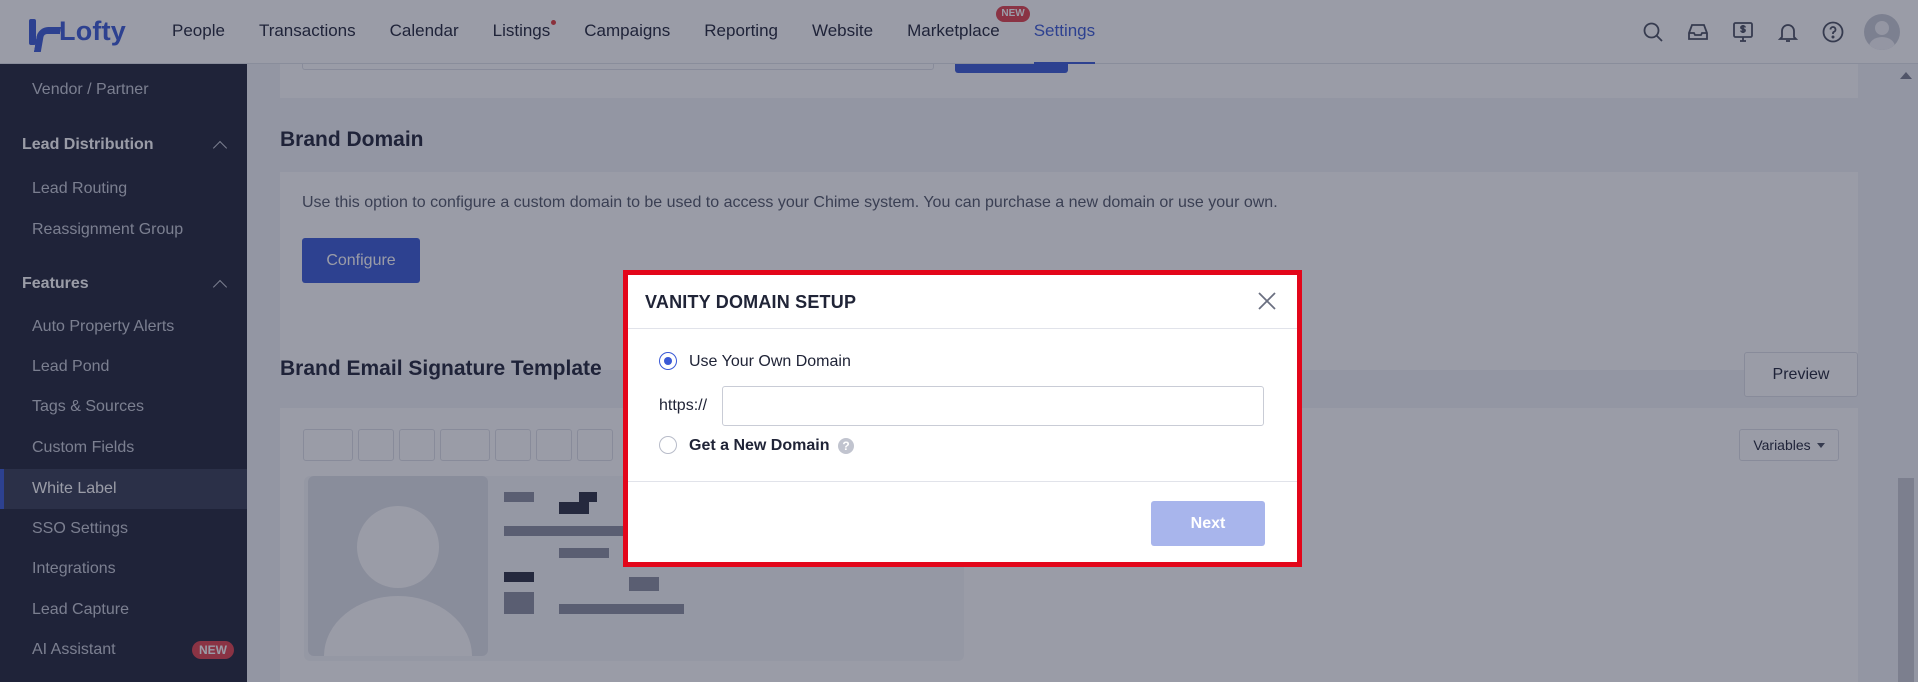  What do you see at coordinates (668, 445) in the screenshot?
I see `get-new-domain-radio` at bounding box center [668, 445].